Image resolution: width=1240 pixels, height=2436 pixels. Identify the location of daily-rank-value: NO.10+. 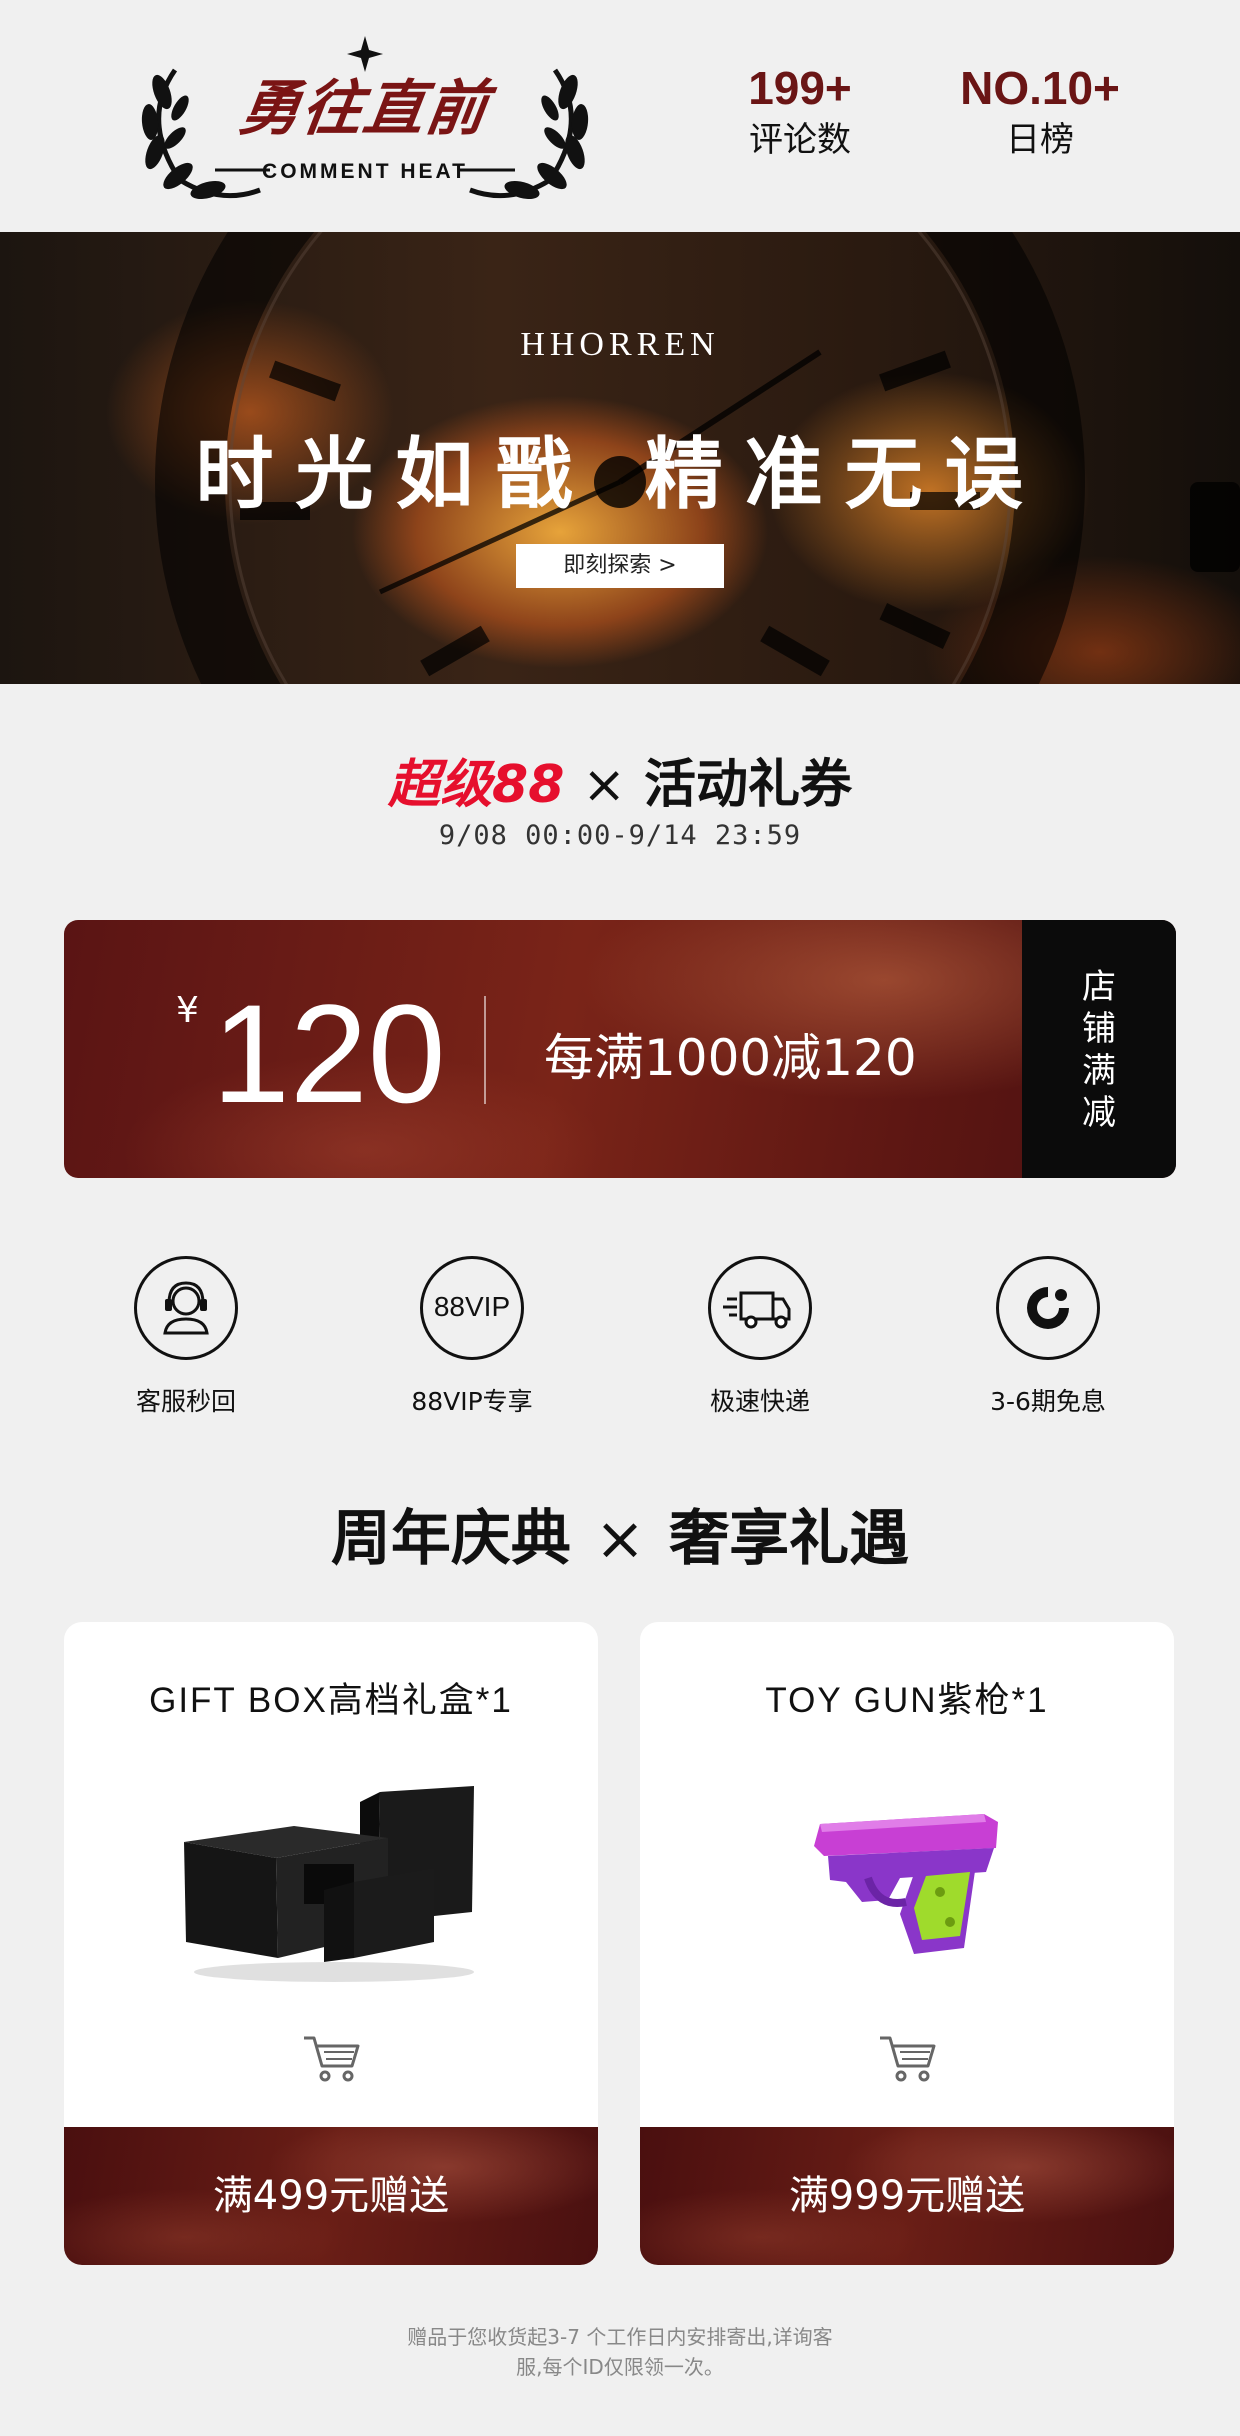
(1040, 88).